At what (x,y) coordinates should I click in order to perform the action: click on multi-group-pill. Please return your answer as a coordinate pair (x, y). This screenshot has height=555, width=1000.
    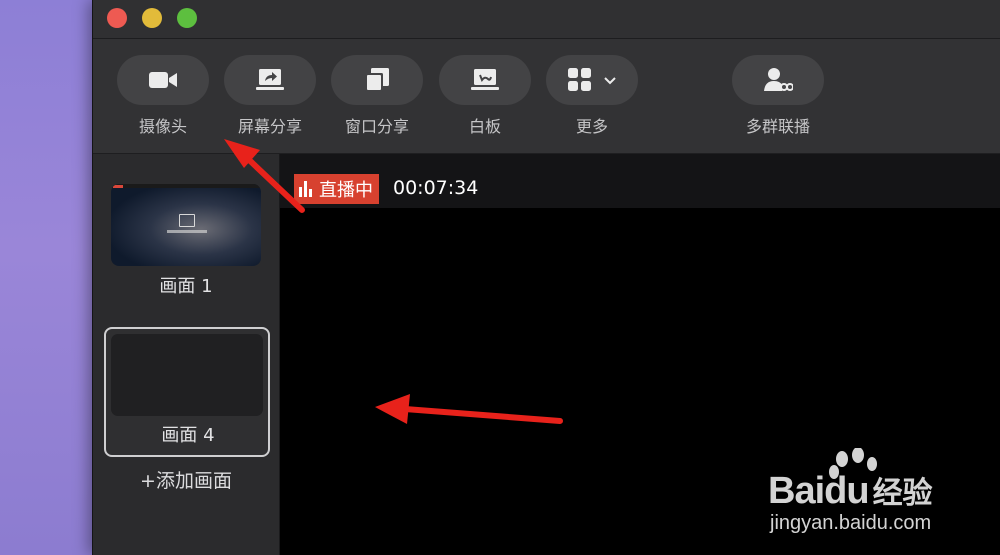
    Looking at the image, I should click on (778, 80).